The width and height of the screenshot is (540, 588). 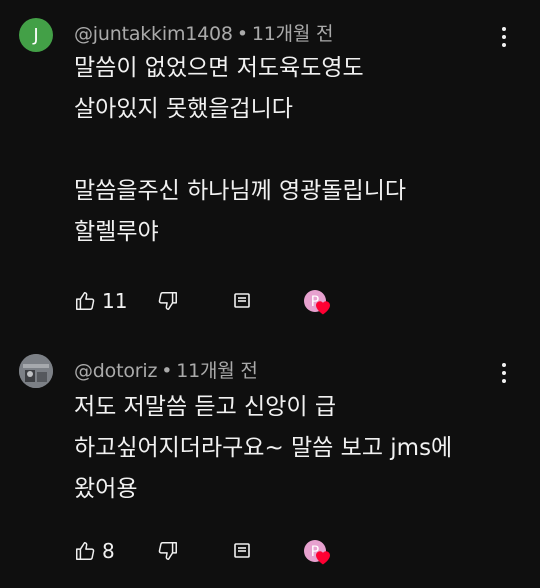 What do you see at coordinates (153, 34) in the screenshot?
I see `author-name: @juntakkim1408` at bounding box center [153, 34].